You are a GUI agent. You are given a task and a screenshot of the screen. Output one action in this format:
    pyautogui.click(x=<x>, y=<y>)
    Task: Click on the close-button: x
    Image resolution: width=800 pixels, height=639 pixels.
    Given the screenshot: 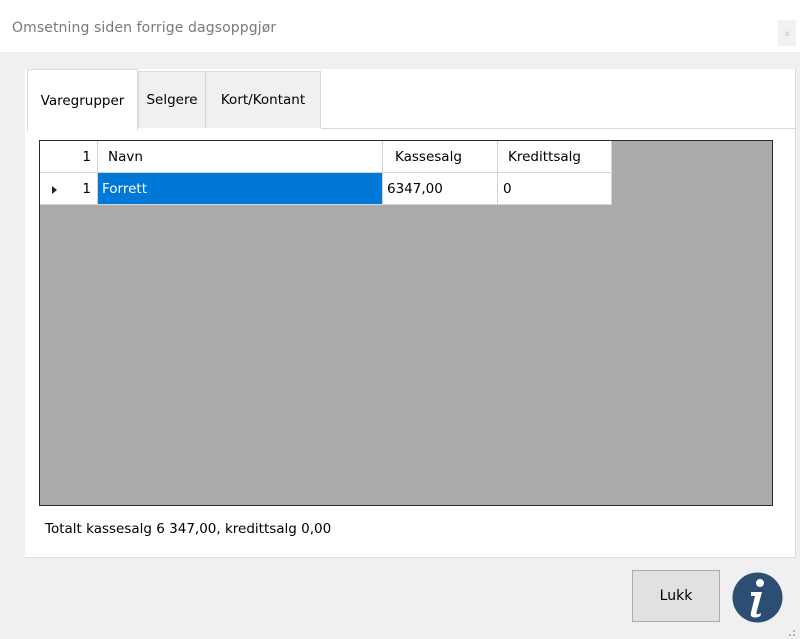 What is the action you would take?
    pyautogui.click(x=787, y=33)
    